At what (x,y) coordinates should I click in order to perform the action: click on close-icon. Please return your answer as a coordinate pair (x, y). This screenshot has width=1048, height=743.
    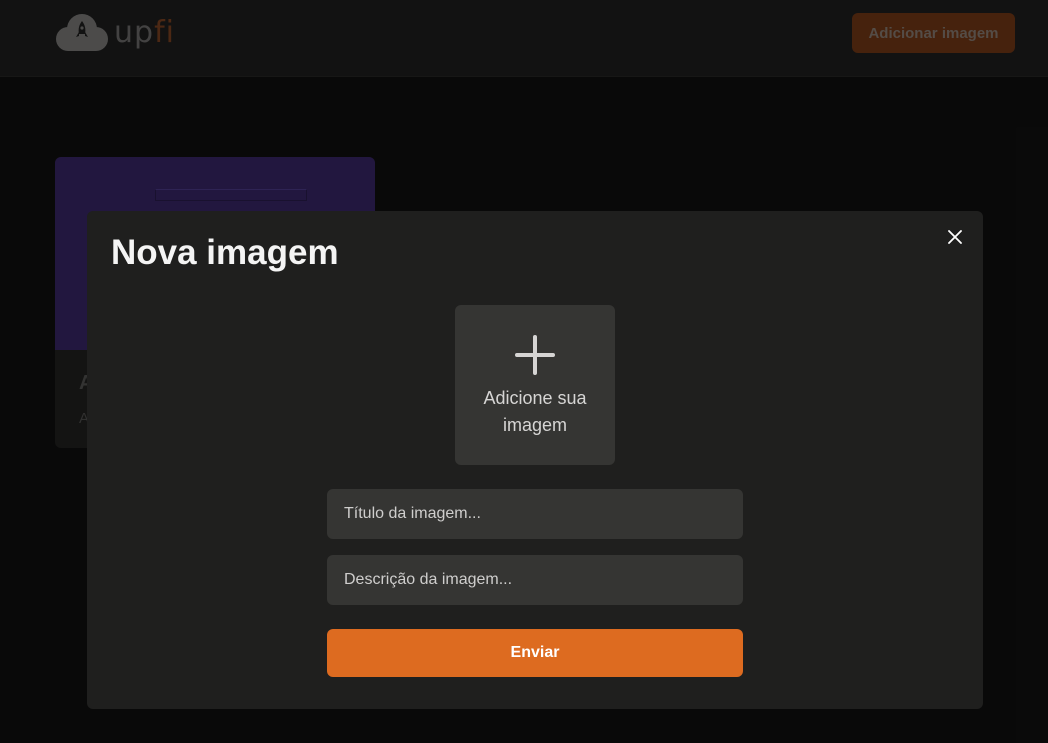
    Looking at the image, I should click on (955, 237).